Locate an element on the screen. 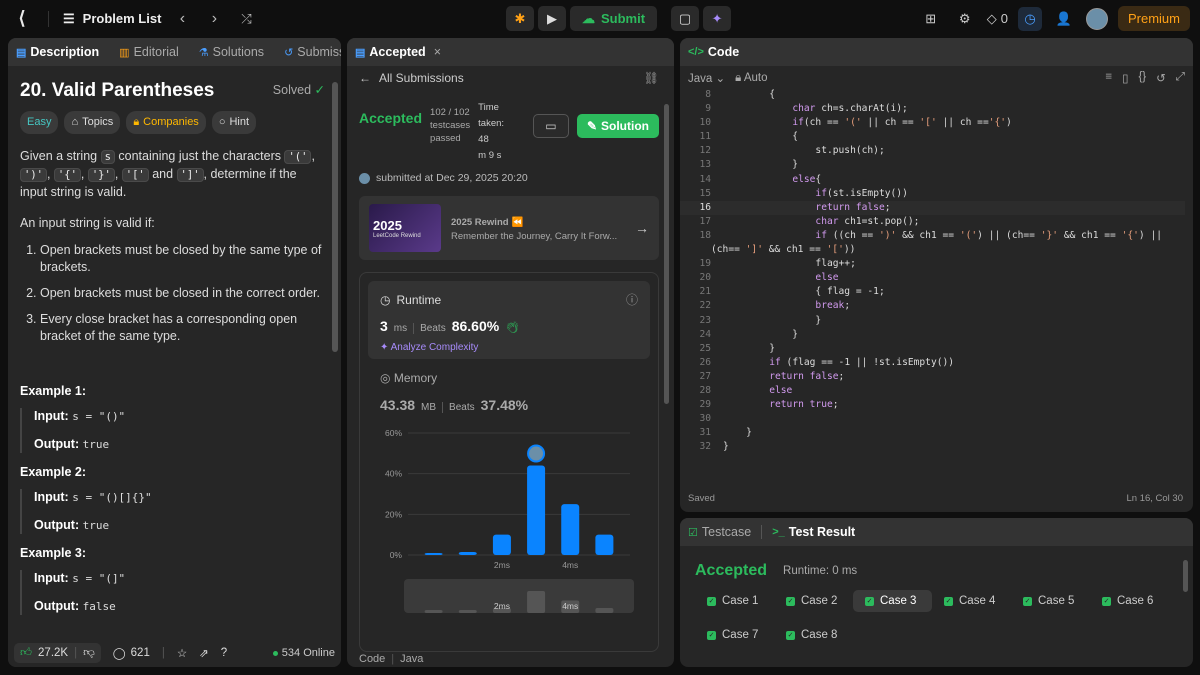 This screenshot has width=1200, height=675. topics-chip: ⌂ Topics is located at coordinates (92, 122).